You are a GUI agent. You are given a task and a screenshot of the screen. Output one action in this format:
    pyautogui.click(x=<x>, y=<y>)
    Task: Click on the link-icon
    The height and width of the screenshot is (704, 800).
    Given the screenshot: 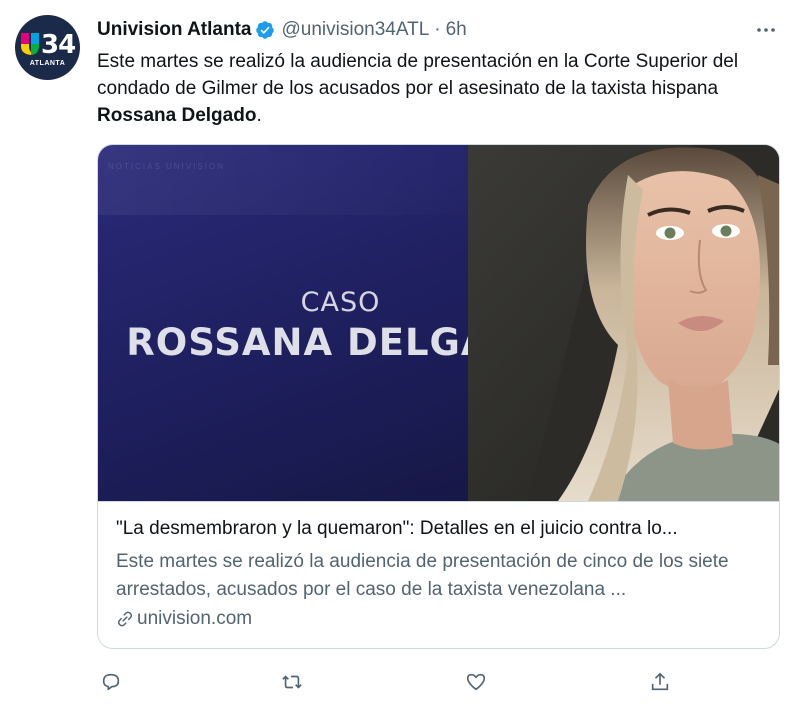 What is the action you would take?
    pyautogui.click(x=125, y=619)
    